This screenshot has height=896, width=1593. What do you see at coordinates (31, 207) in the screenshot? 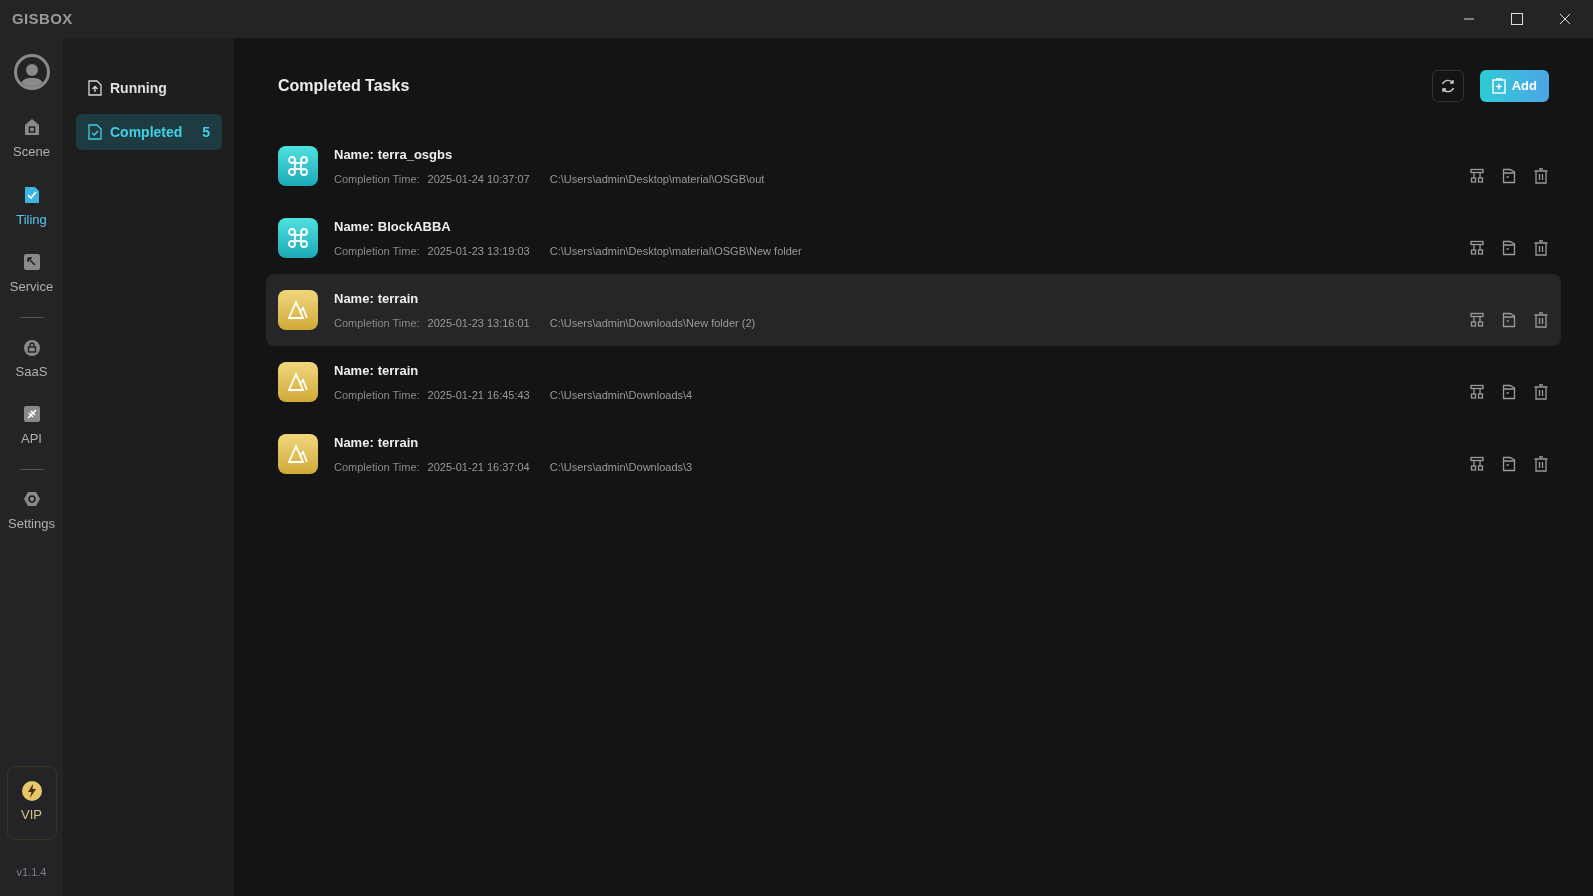
I see `nav-item: Tiling` at bounding box center [31, 207].